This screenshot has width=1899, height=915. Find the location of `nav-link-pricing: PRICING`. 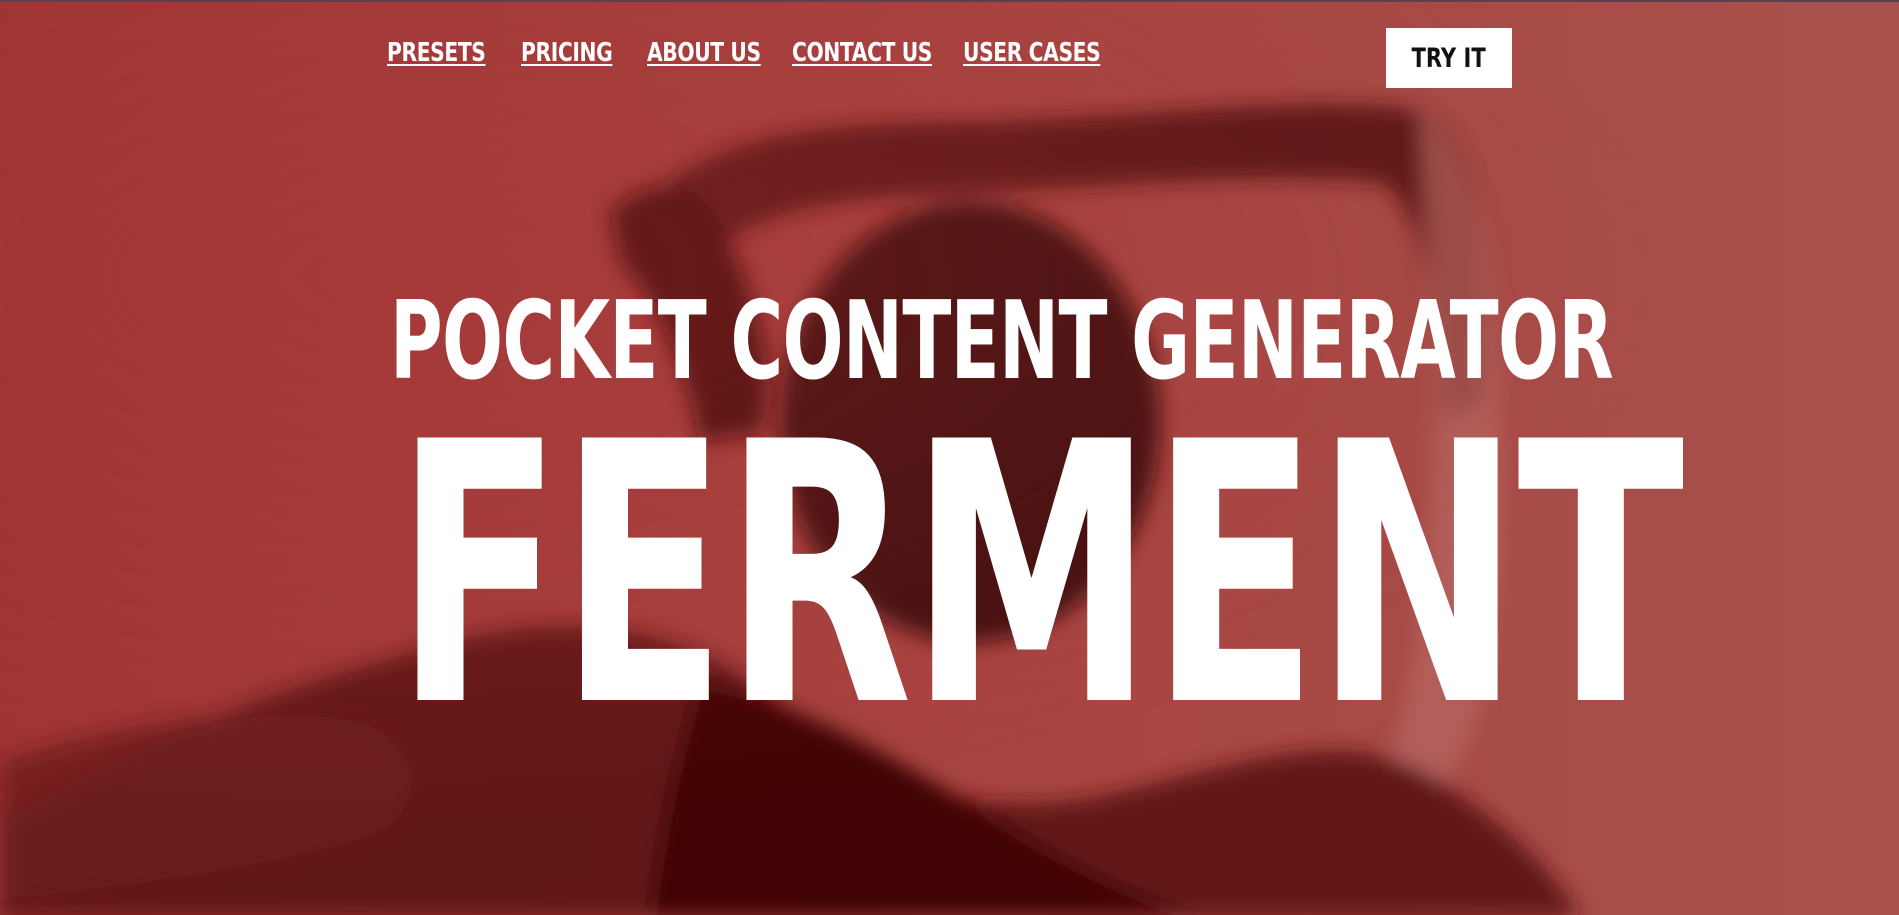

nav-link-pricing: PRICING is located at coordinates (567, 53).